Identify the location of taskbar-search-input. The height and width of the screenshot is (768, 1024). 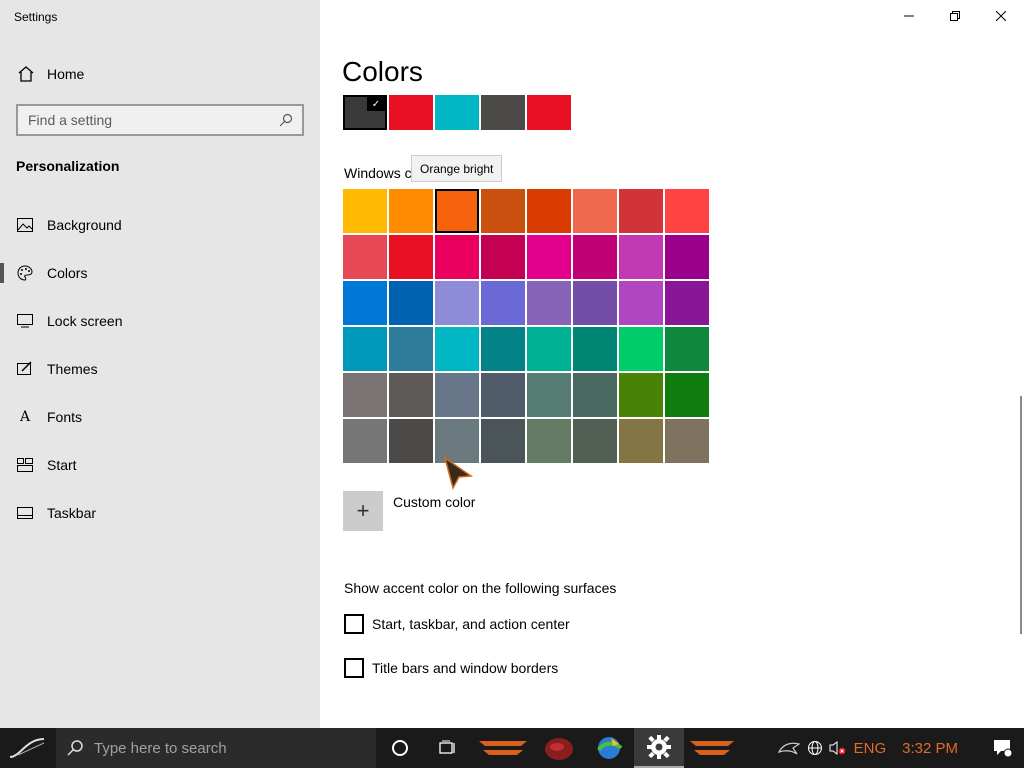
(214, 748).